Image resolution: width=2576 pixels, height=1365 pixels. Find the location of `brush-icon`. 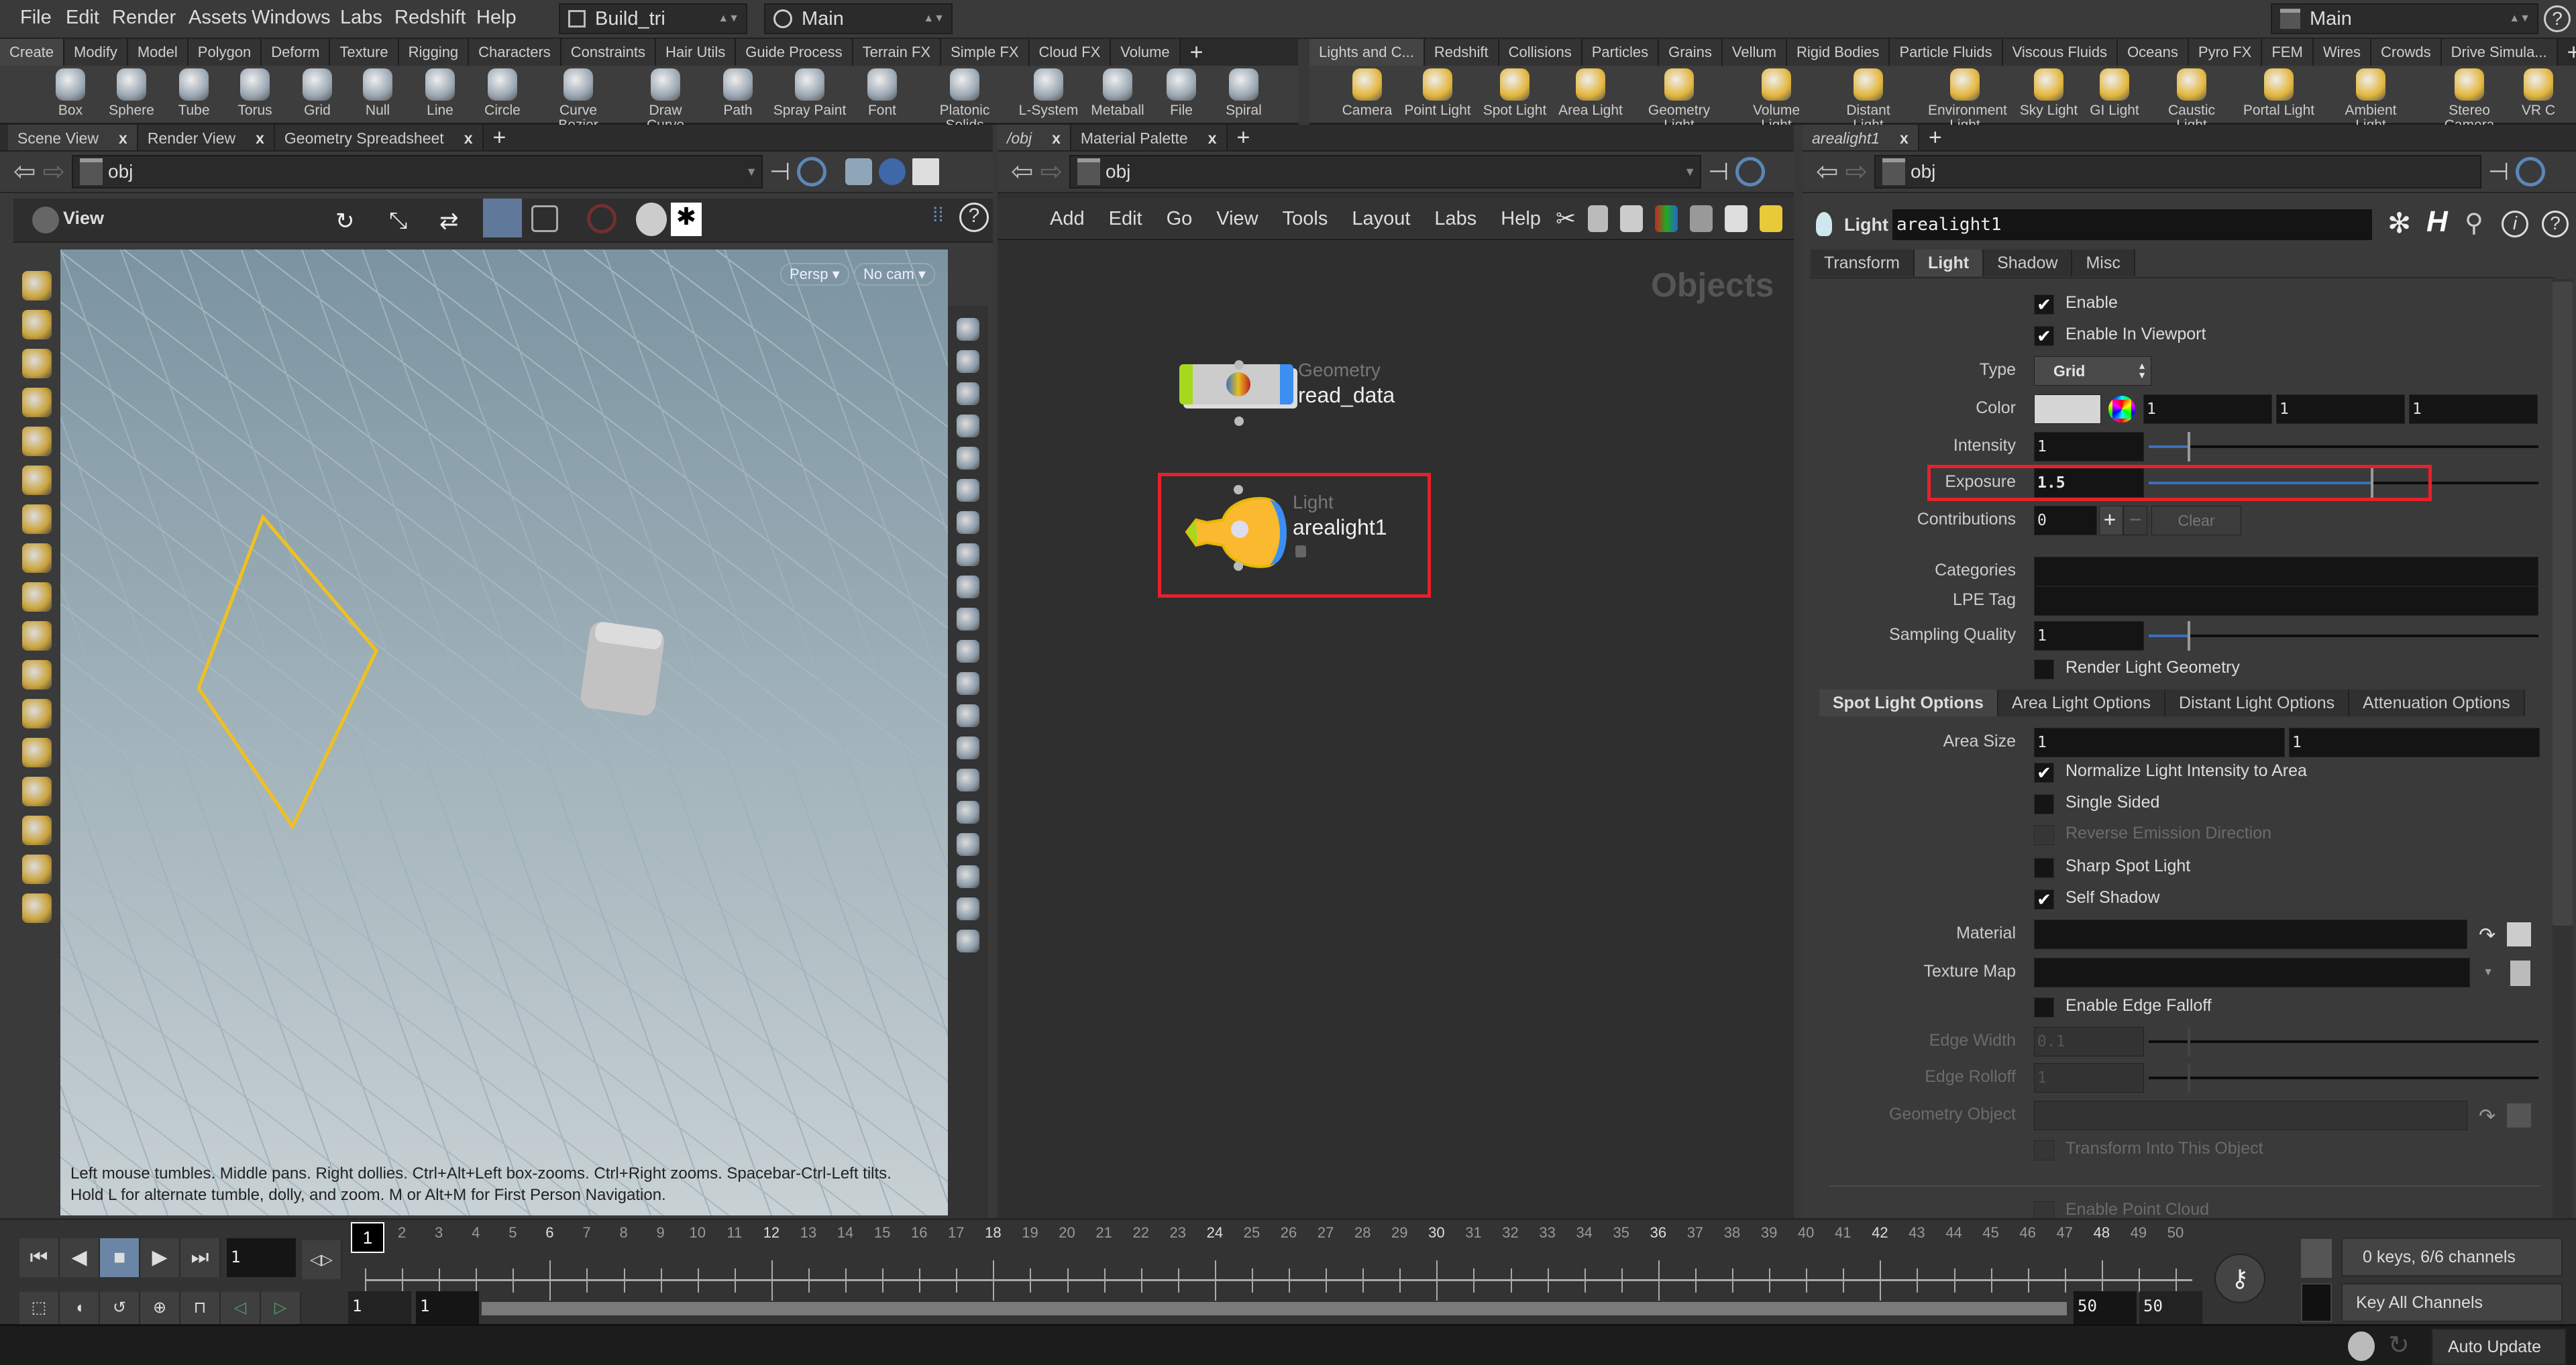

brush-icon is located at coordinates (37, 558).